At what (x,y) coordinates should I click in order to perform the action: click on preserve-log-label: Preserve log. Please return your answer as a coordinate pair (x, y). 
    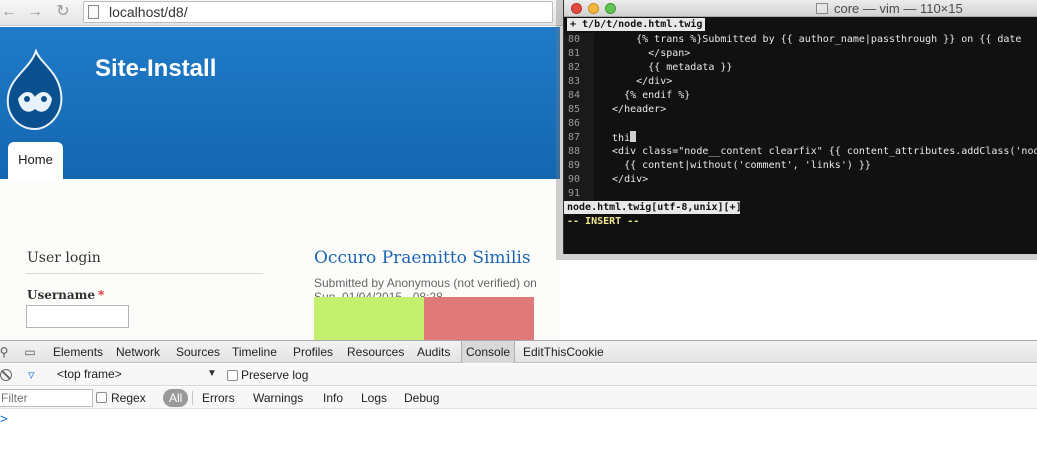
    Looking at the image, I should click on (274, 375).